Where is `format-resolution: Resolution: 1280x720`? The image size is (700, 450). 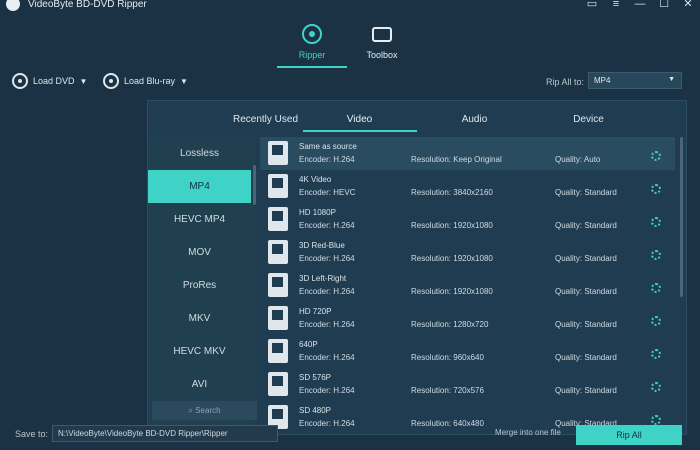 format-resolution: Resolution: 1280x720 is located at coordinates (450, 324).